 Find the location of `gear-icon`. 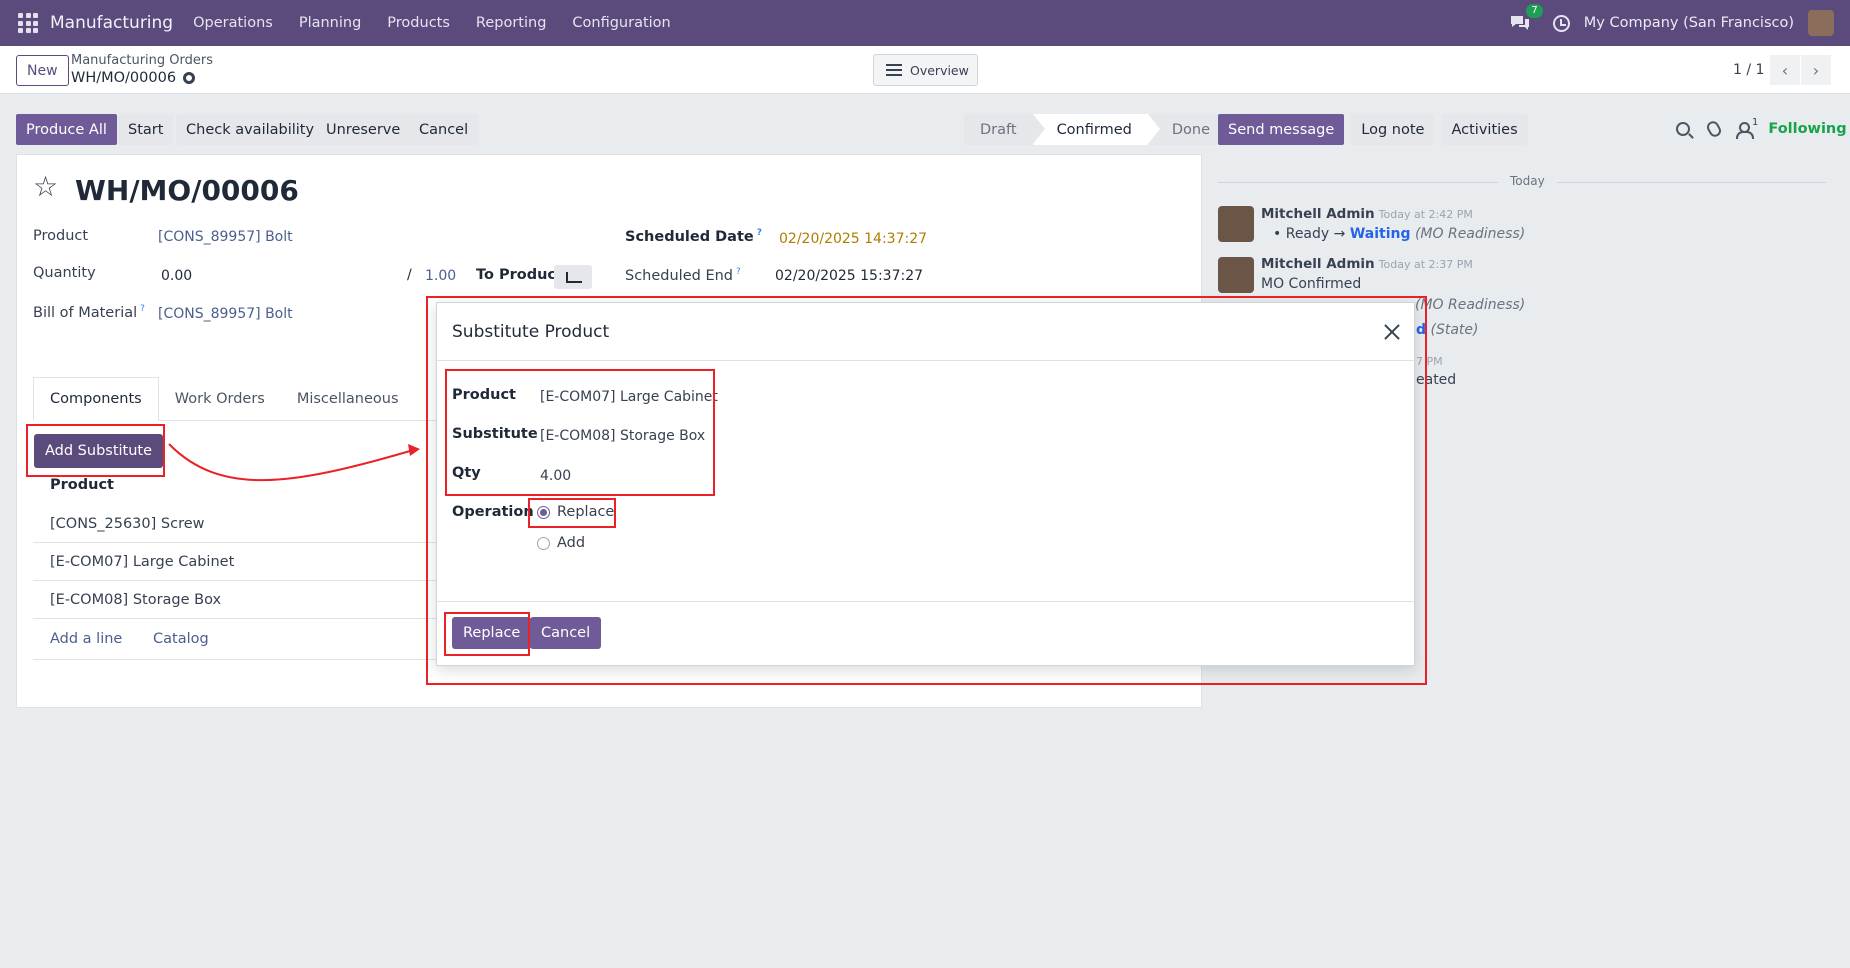

gear-icon is located at coordinates (189, 78).